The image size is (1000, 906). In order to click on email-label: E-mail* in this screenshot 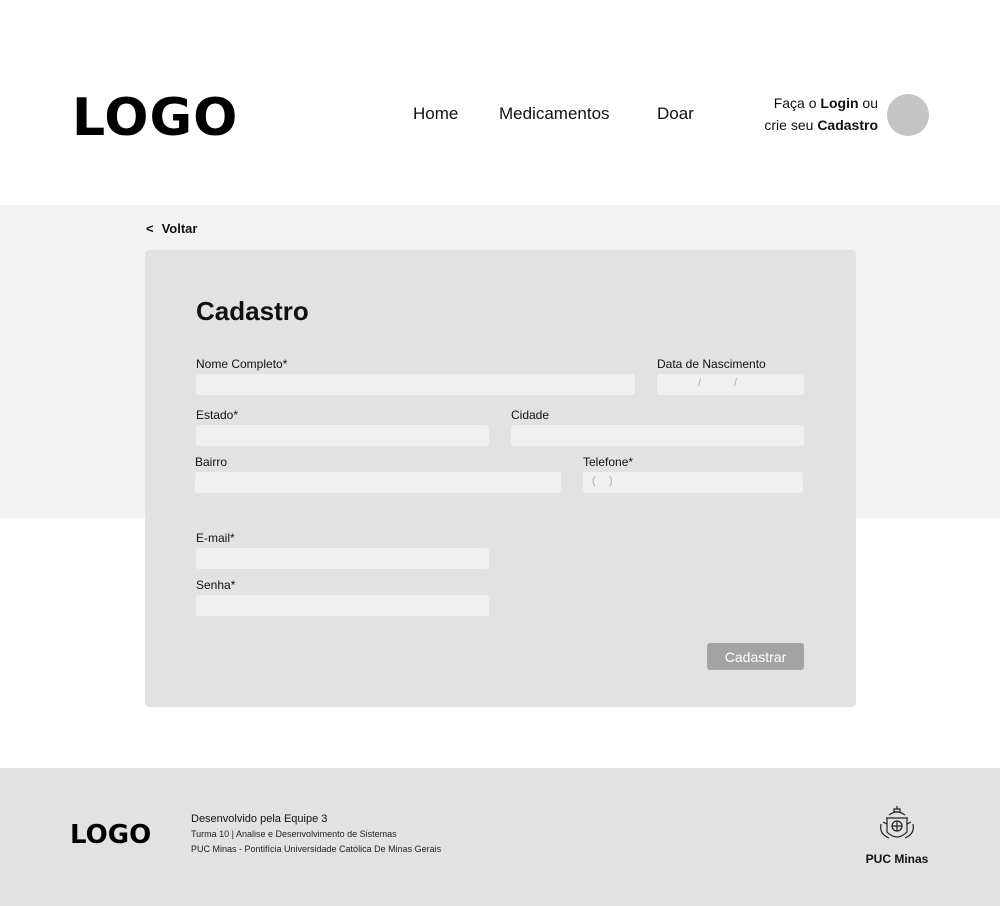, I will do `click(215, 538)`.